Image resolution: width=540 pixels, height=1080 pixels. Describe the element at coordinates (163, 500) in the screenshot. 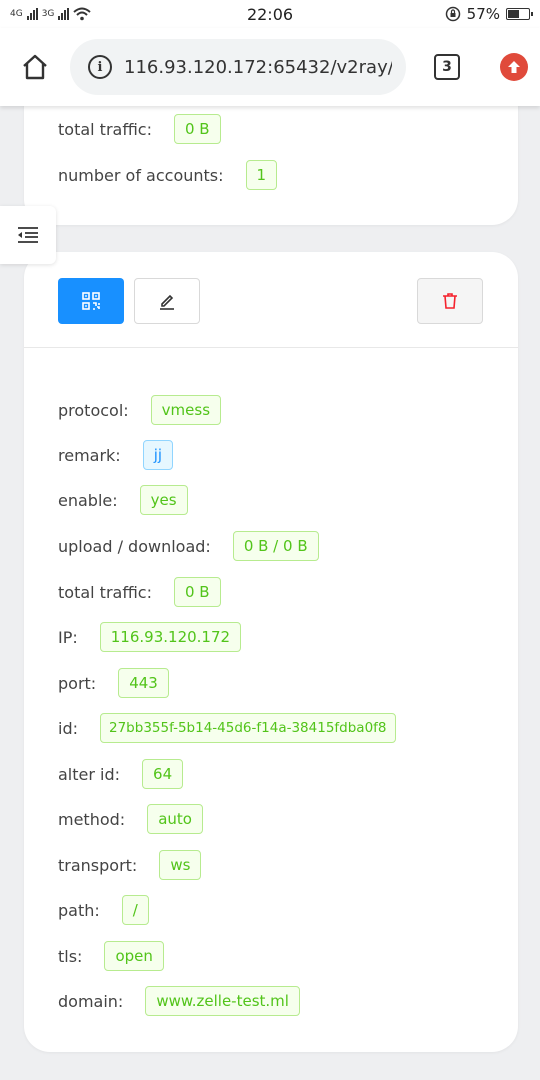

I see `field-value: yes` at that location.